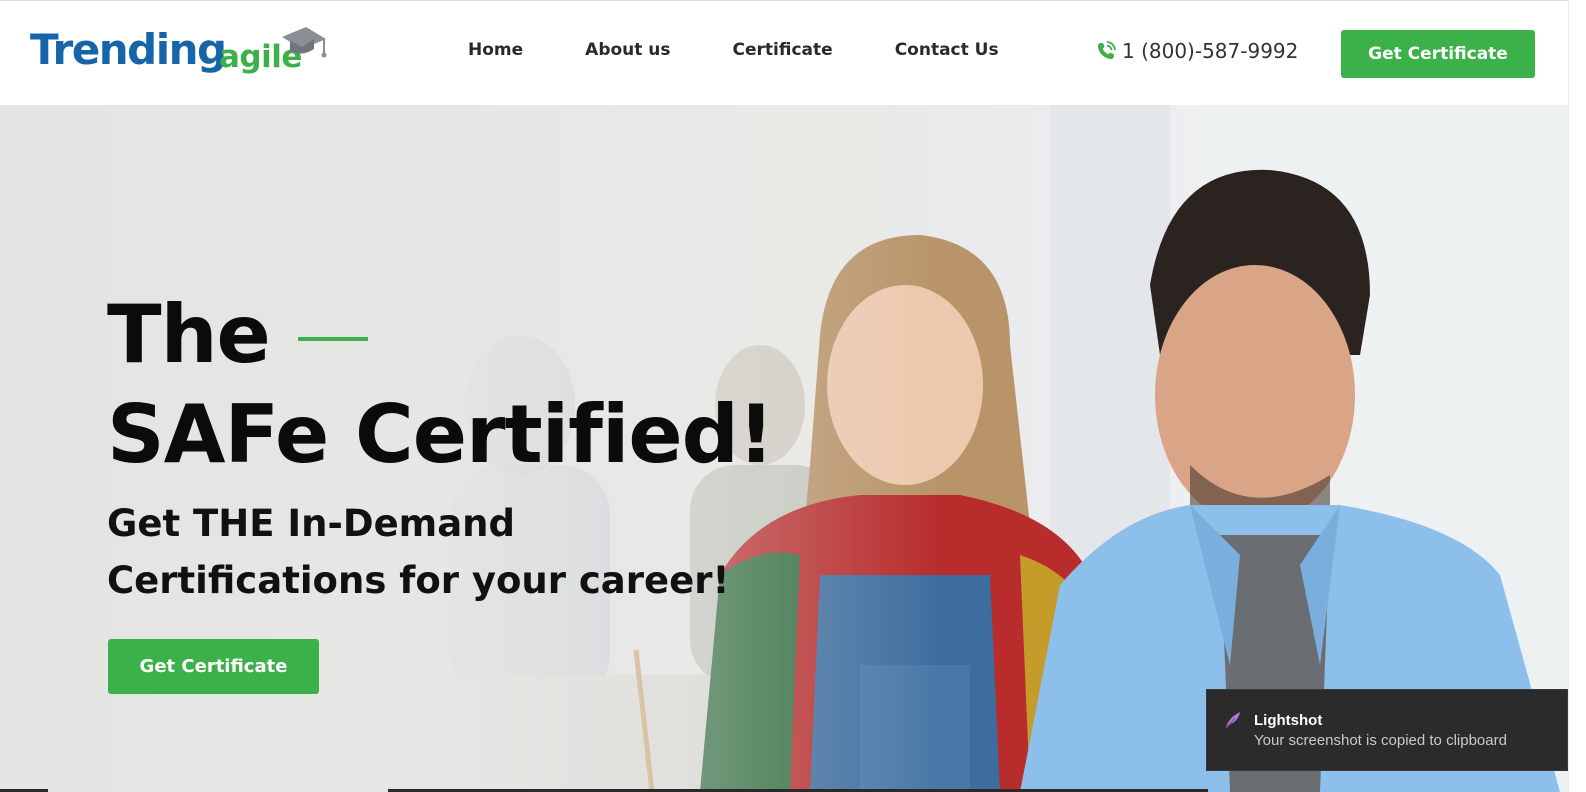 Image resolution: width=1586 pixels, height=792 pixels. Describe the element at coordinates (128, 49) in the screenshot. I see `logo-primary-text: Trending` at that location.